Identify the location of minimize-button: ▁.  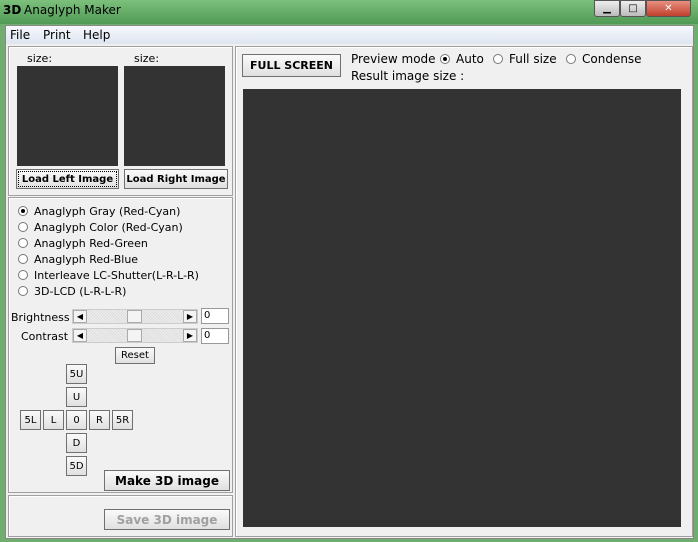
(607, 8).